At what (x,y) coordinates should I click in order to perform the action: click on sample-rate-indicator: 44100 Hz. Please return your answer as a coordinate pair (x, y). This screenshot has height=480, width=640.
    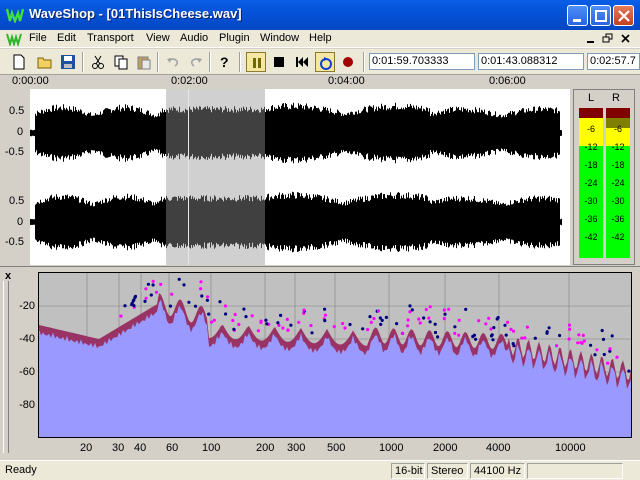
    Looking at the image, I should click on (497, 471).